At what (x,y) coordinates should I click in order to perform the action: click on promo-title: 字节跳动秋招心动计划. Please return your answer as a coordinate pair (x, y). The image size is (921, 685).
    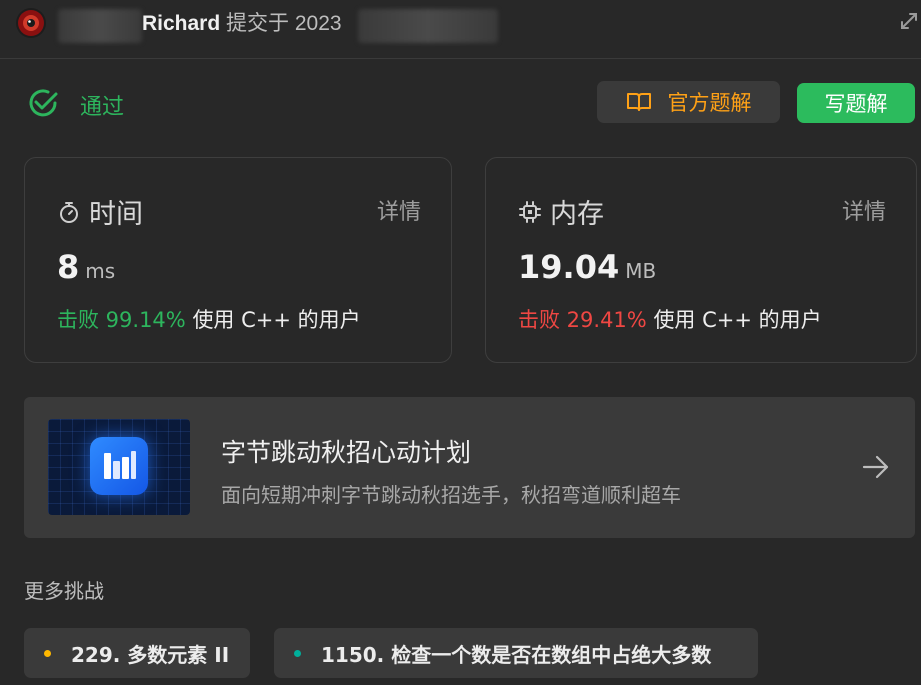
    Looking at the image, I should click on (346, 452).